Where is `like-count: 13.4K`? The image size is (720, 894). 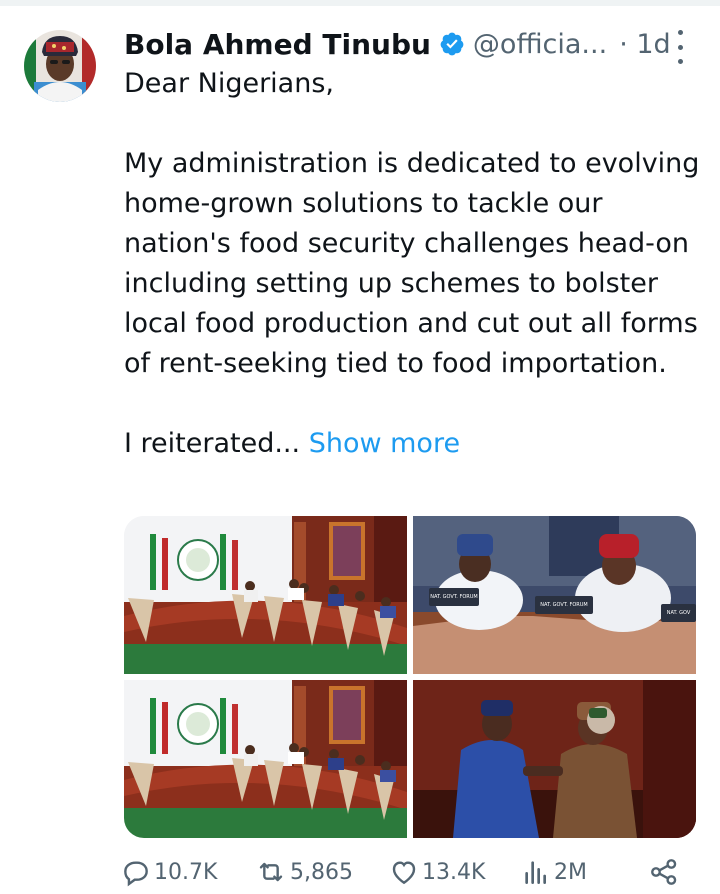
like-count: 13.4K is located at coordinates (454, 872).